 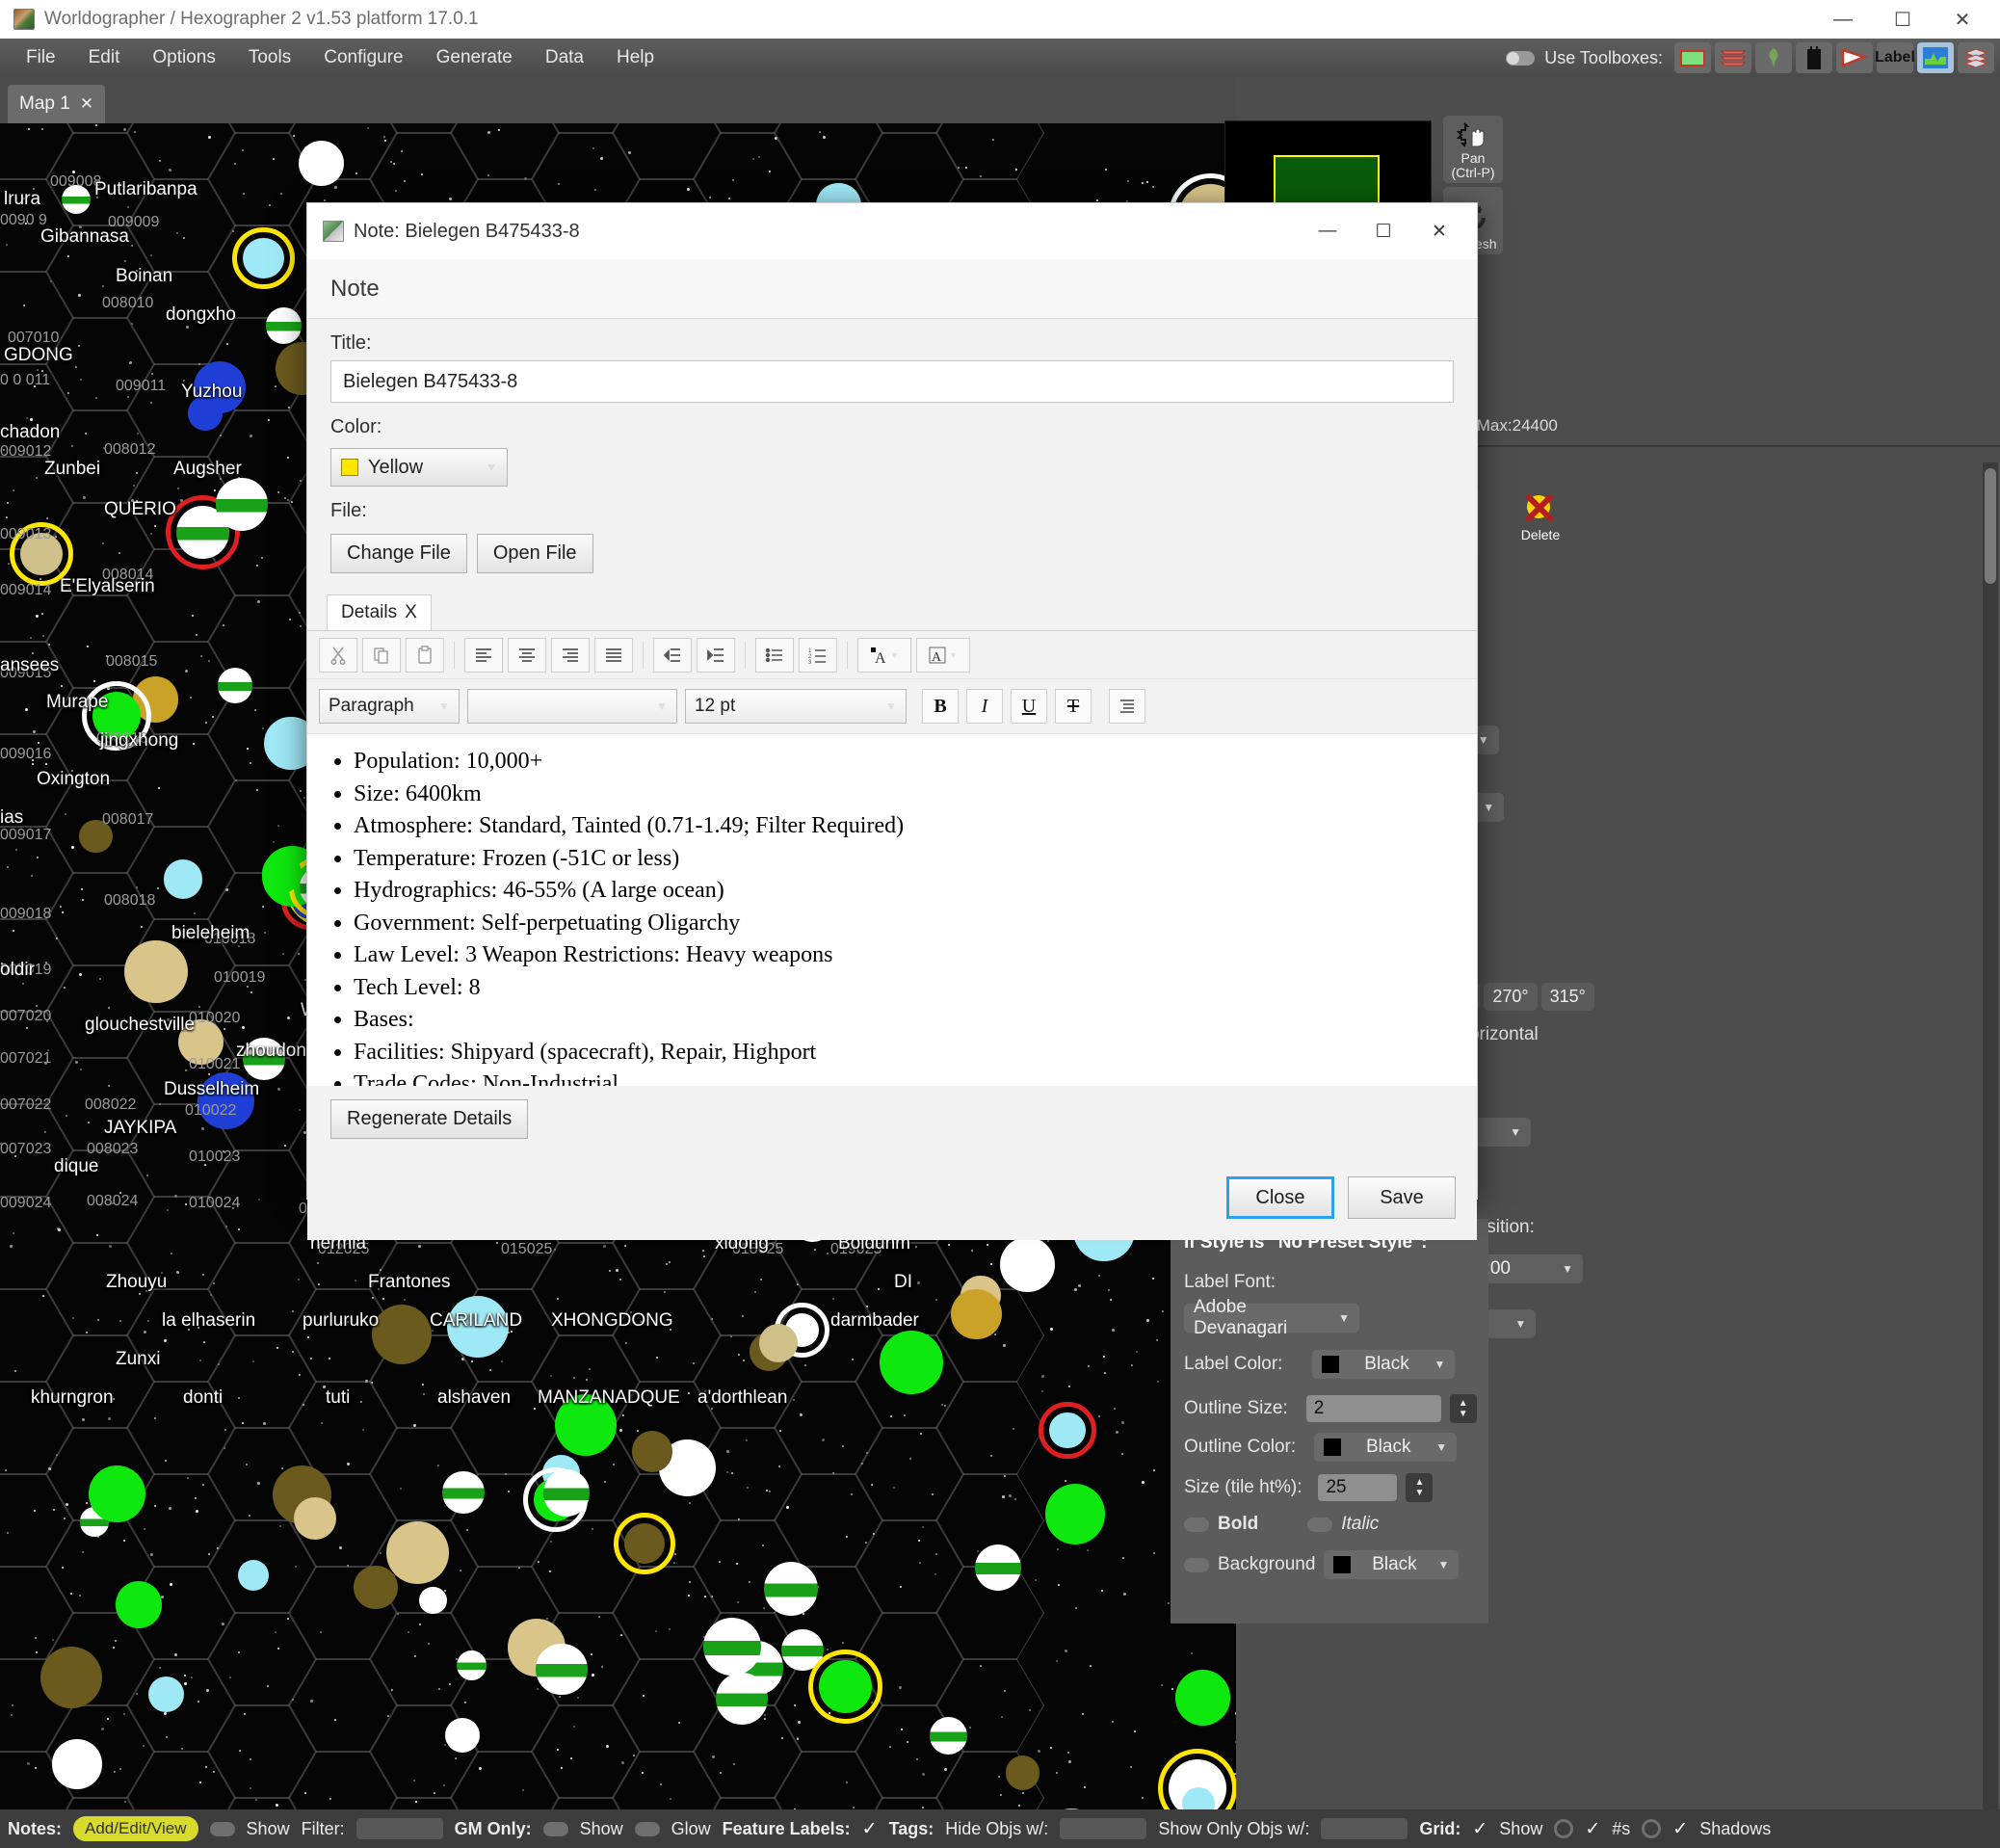 What do you see at coordinates (613, 655) in the screenshot?
I see `align-justify-icon` at bounding box center [613, 655].